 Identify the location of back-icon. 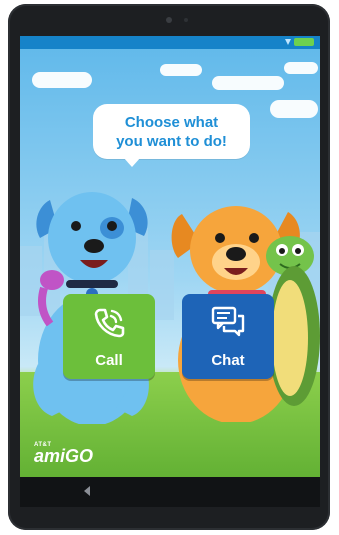
(87, 491).